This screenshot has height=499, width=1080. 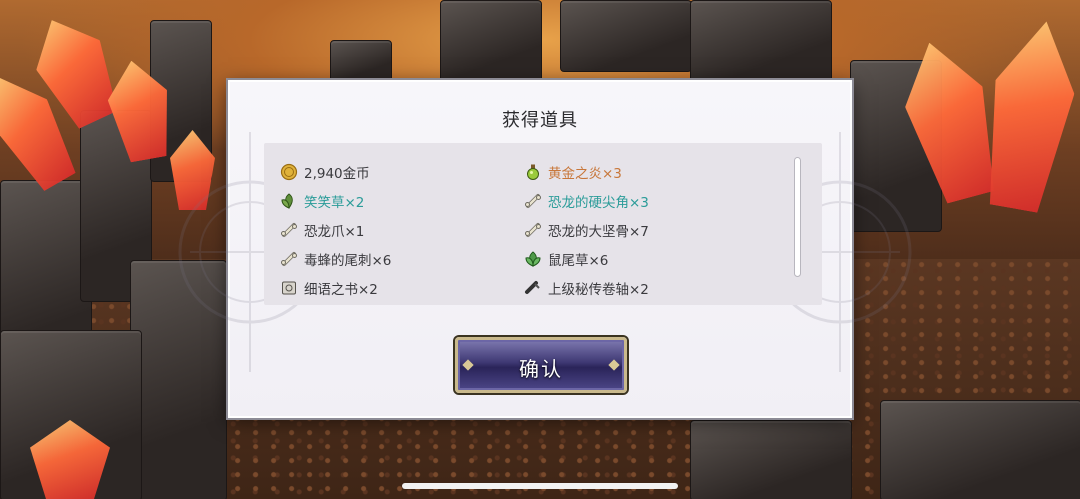 I want to click on item-column-right: 黄金之炎×3 恐龙的硬尖角×3 恐龙的大坚骨×7 鼠尾草×6 上级秘传卷轴×2, so click(x=586, y=229).